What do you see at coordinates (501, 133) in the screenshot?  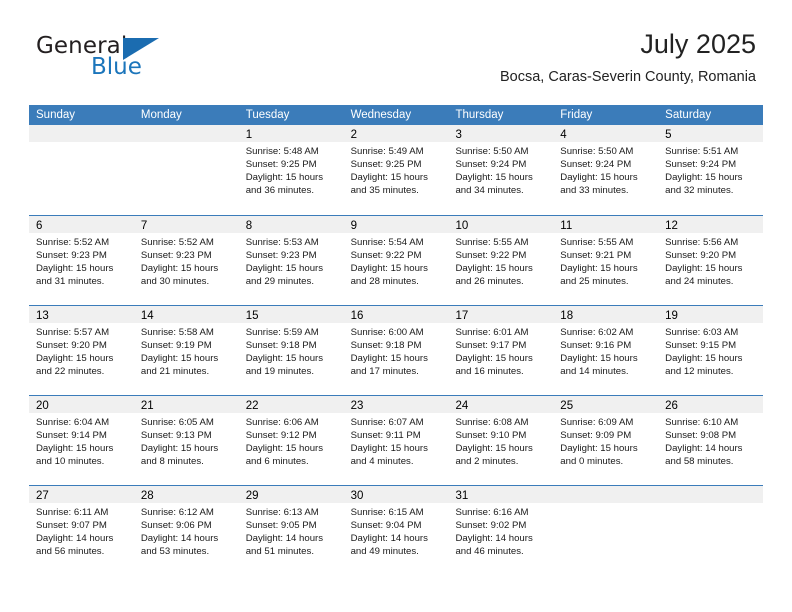 I see `day-number-band: 3` at bounding box center [501, 133].